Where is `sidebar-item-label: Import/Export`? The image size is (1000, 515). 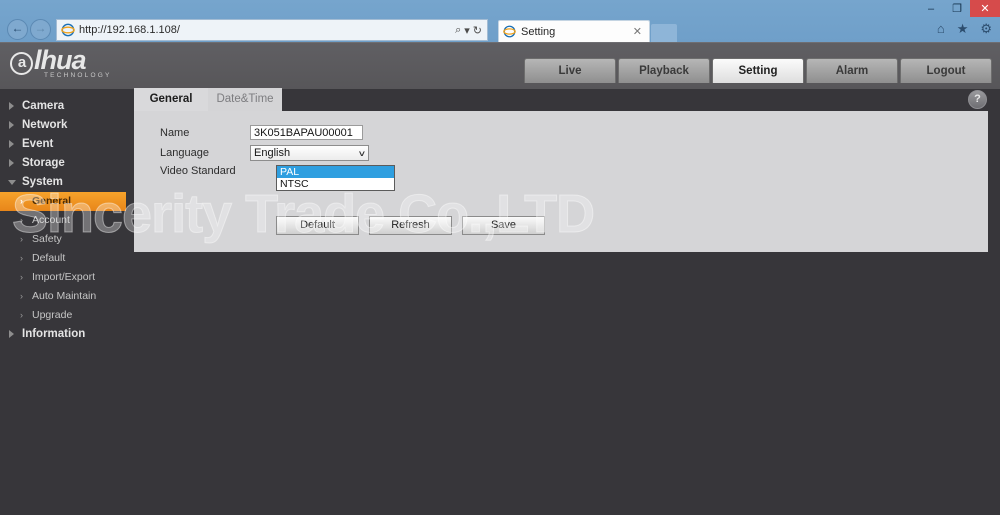 sidebar-item-label: Import/Export is located at coordinates (64, 277).